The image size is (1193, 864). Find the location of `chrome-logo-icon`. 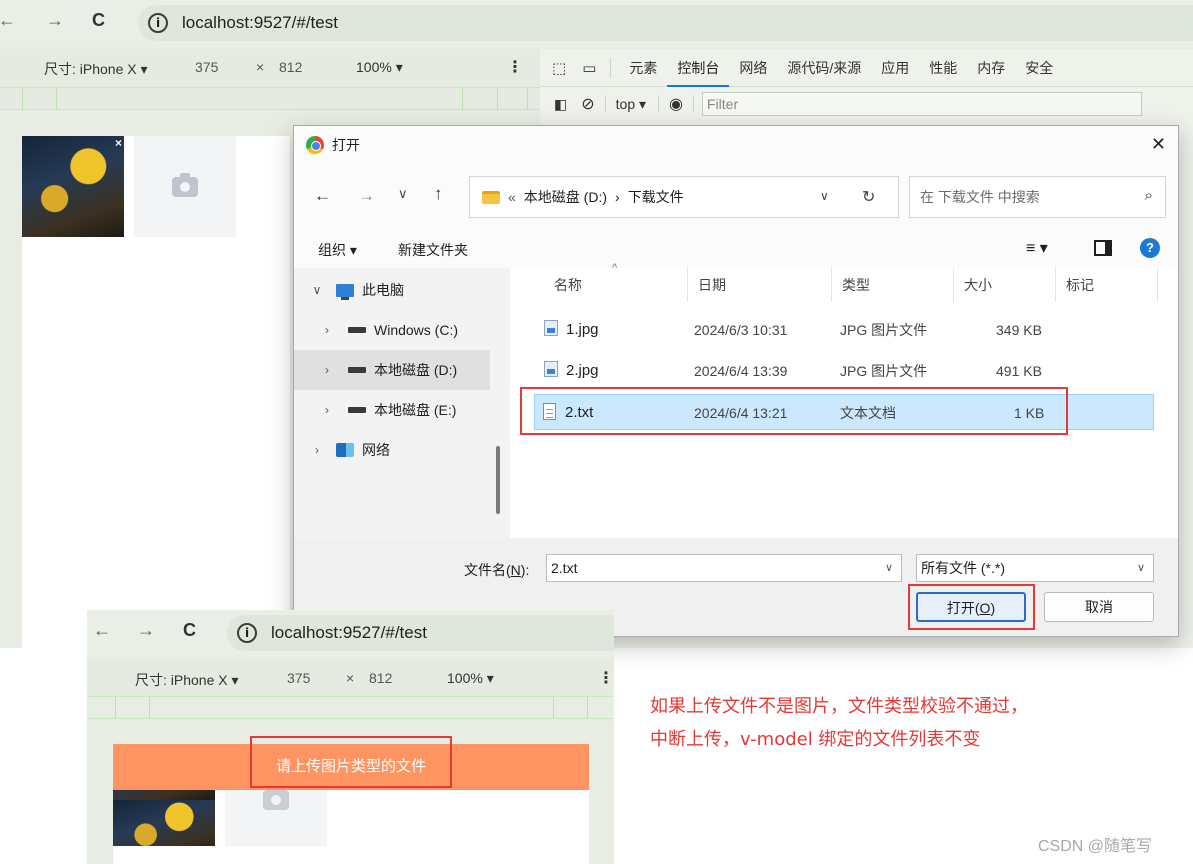

chrome-logo-icon is located at coordinates (315, 145).